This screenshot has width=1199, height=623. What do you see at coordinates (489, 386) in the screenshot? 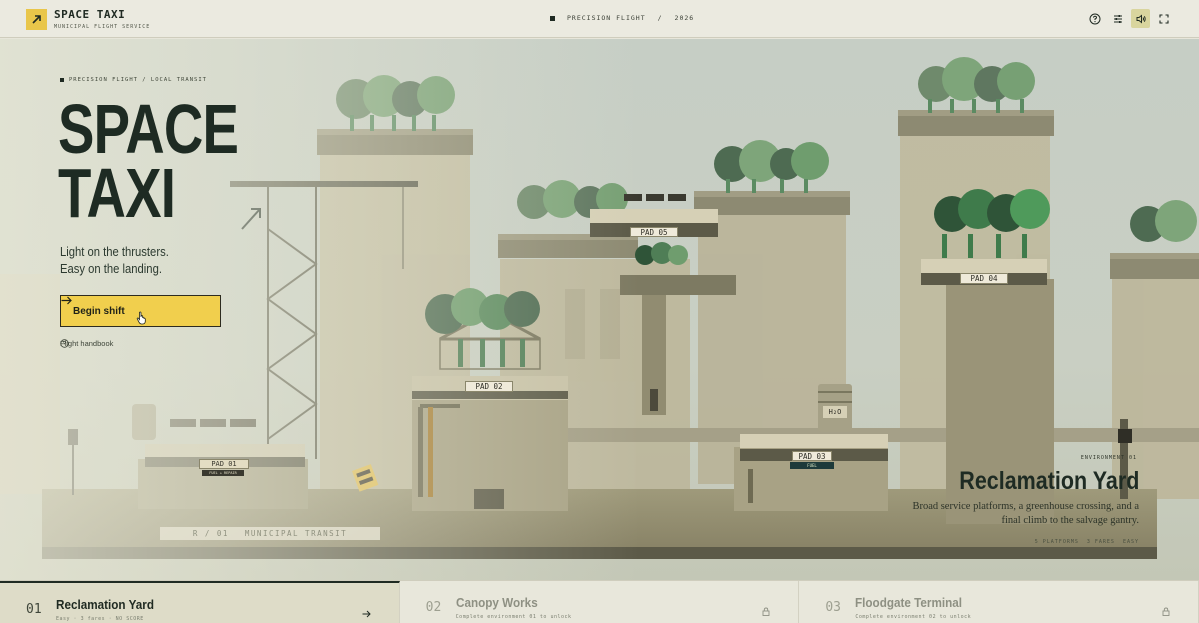
I see `pad-02-label: PAD 02` at bounding box center [489, 386].